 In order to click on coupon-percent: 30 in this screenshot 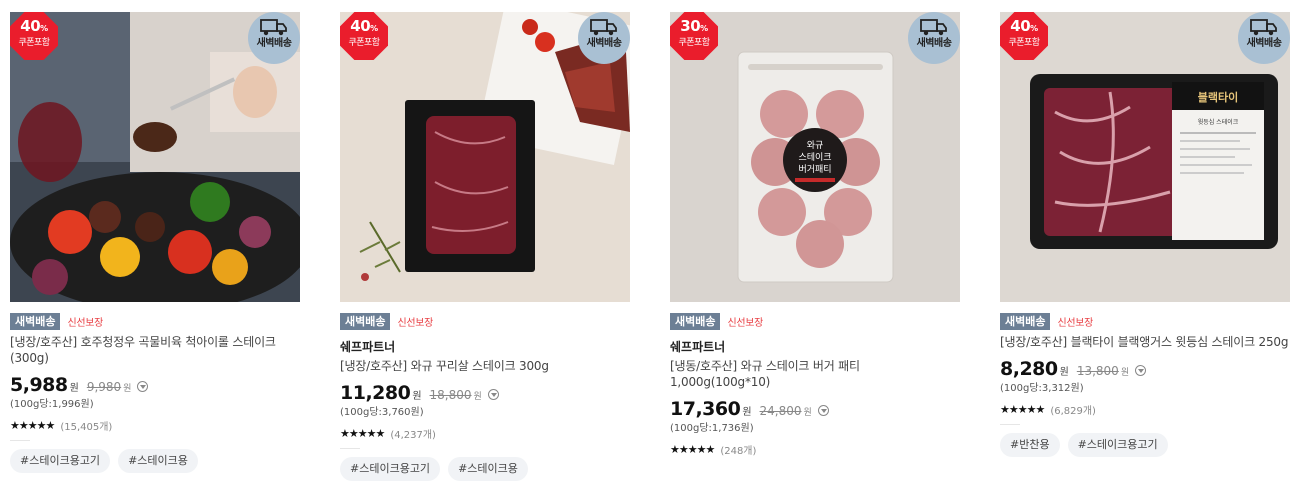, I will do `click(690, 26)`.